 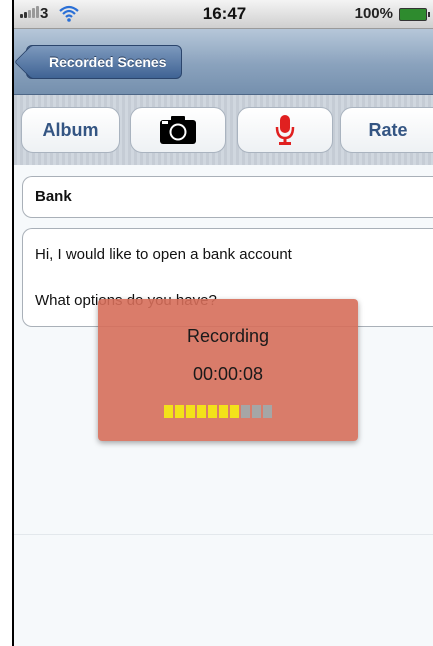 I want to click on battery-icon, so click(x=414, y=14).